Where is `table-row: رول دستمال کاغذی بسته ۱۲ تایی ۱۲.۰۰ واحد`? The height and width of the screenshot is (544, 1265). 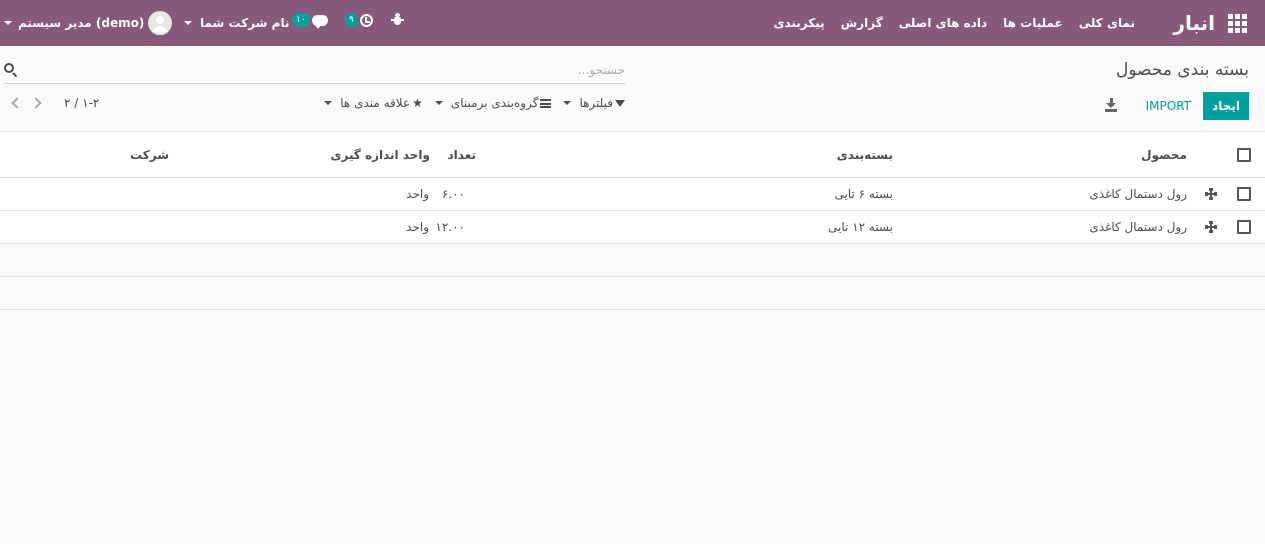 table-row: رول دستمال کاغذی بسته ۱۲ تایی ۱۲.۰۰ واحد is located at coordinates (632, 227).